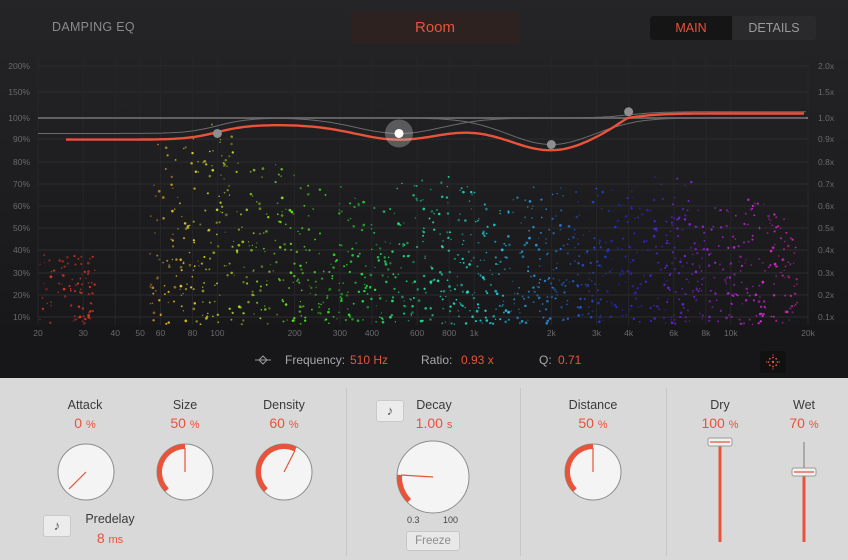 The image size is (848, 560). I want to click on particle-display-button, so click(773, 362).